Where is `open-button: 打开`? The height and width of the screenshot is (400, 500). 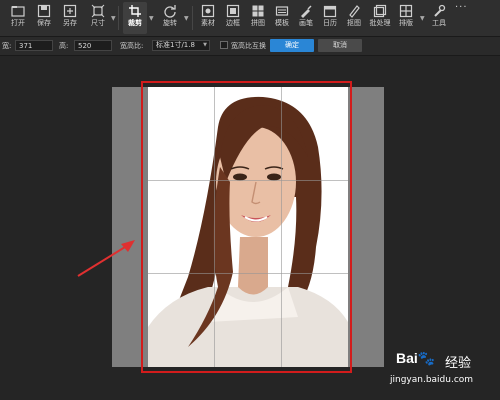 open-button: 打开 is located at coordinates (18, 18).